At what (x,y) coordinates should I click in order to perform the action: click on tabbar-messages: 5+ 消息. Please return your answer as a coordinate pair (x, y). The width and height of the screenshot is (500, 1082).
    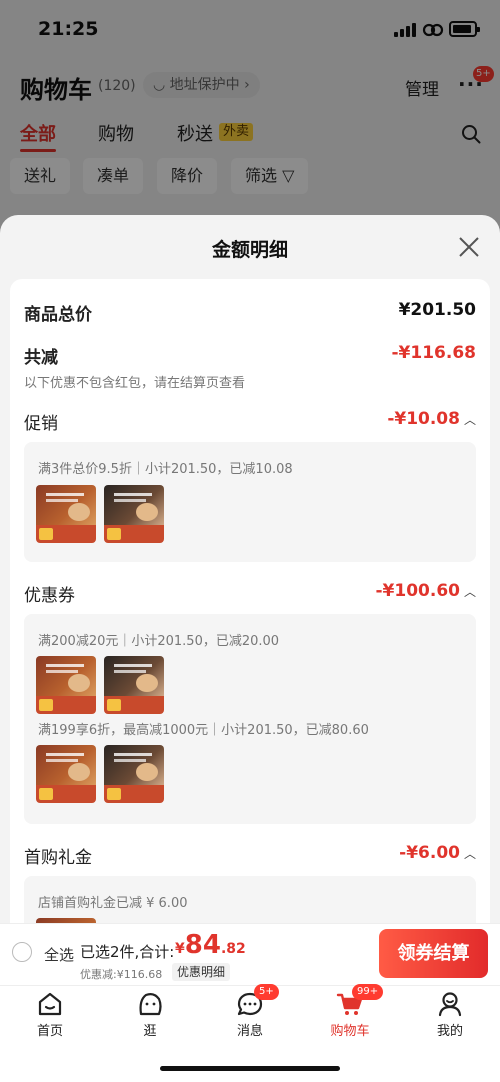
    Looking at the image, I should click on (250, 1015).